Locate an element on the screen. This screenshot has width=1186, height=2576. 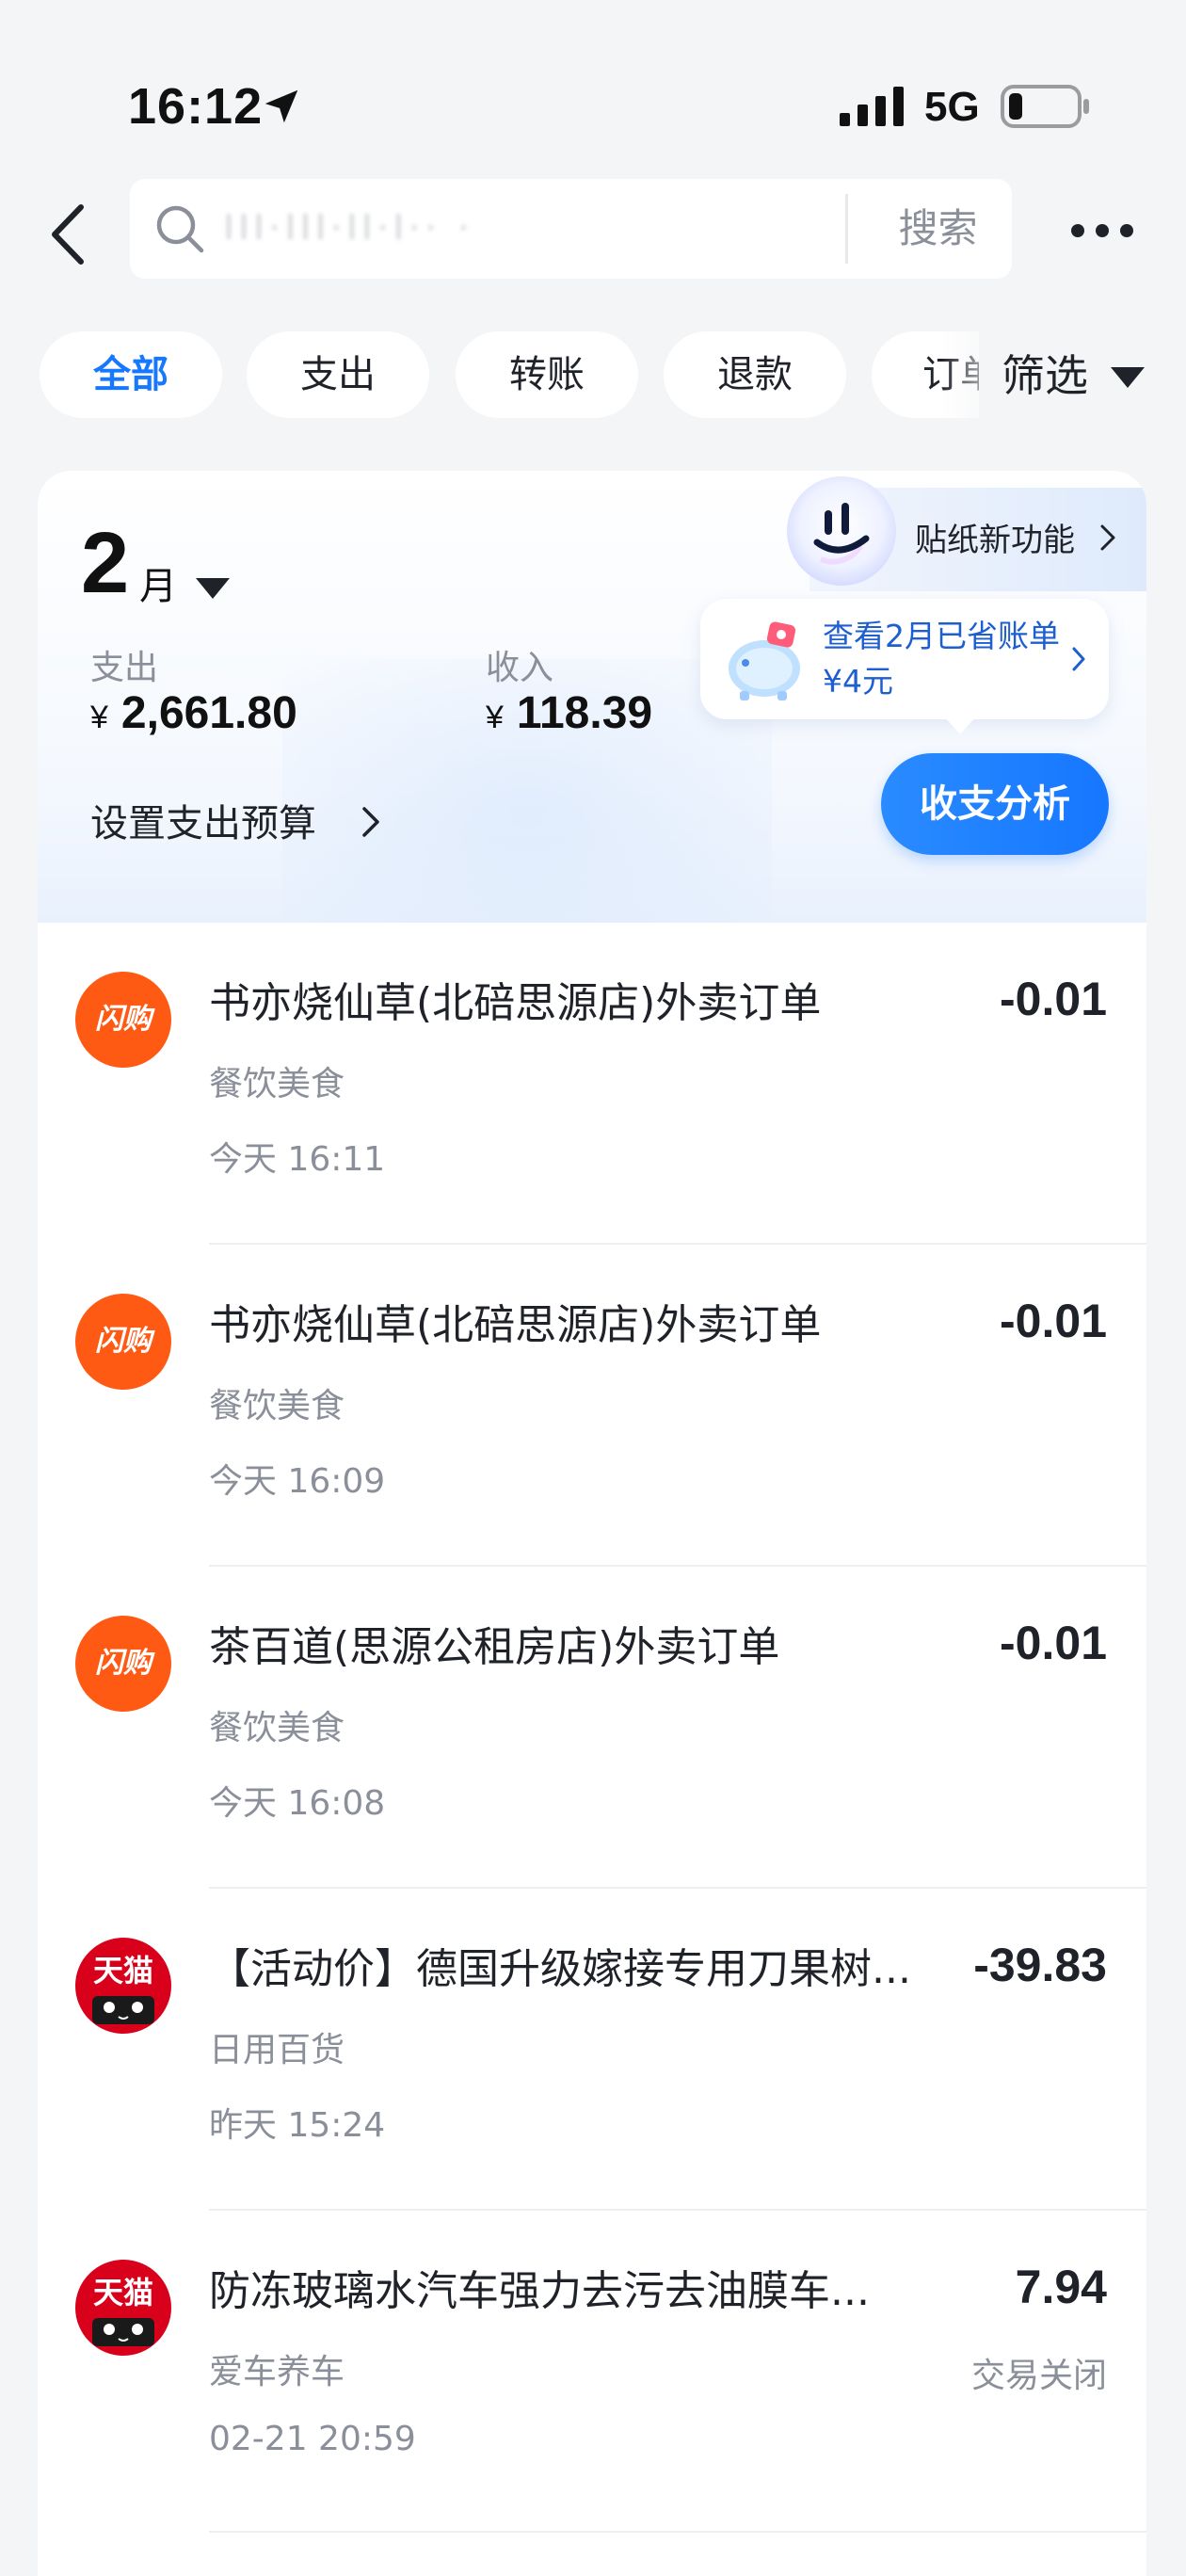
transaction-time: 今天 16:08 is located at coordinates (297, 1803).